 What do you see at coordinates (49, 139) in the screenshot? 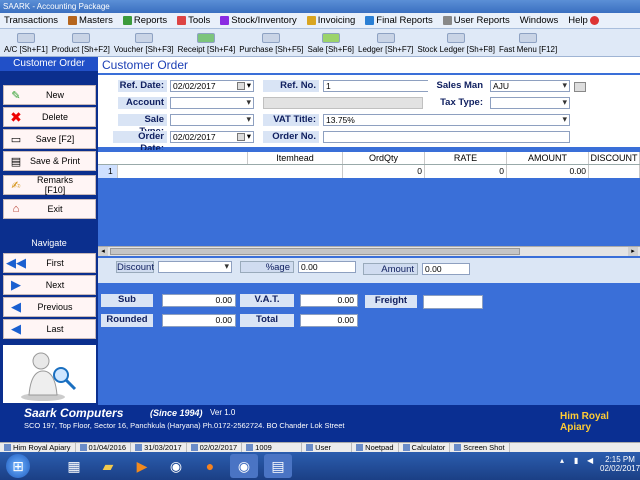
I see `save-button: ▭ Save [F2]` at bounding box center [49, 139].